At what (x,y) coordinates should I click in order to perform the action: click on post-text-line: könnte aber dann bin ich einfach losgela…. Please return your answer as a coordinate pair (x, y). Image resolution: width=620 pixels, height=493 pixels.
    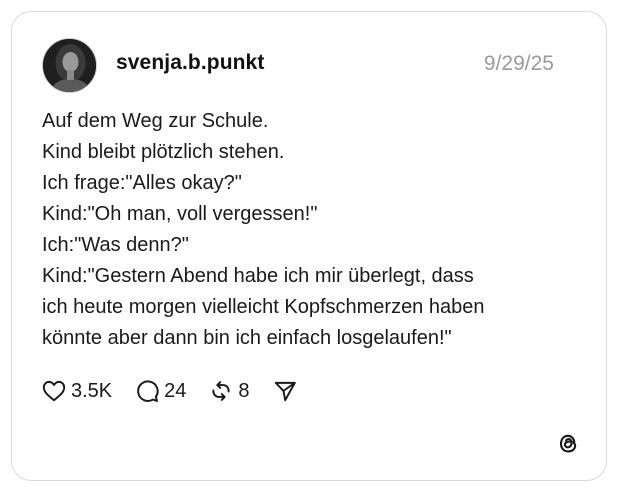
    Looking at the image, I should click on (247, 338).